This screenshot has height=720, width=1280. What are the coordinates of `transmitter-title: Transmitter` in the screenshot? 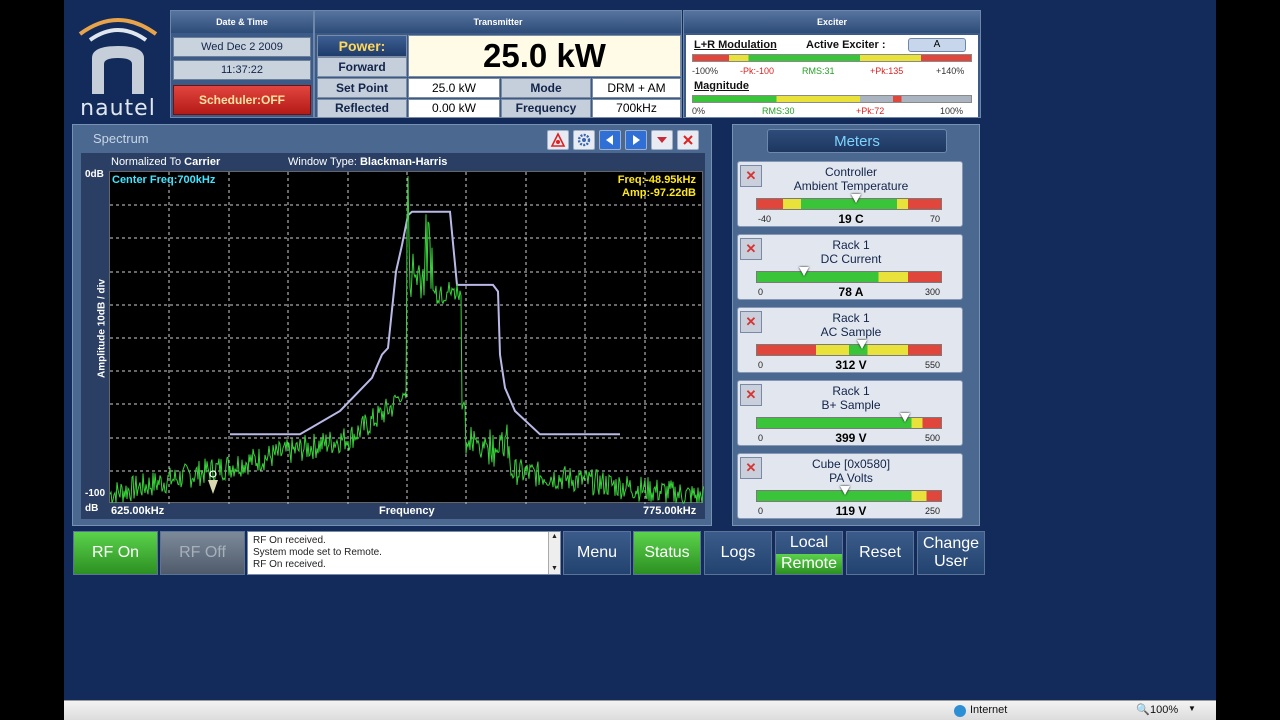 It's located at (498, 22).